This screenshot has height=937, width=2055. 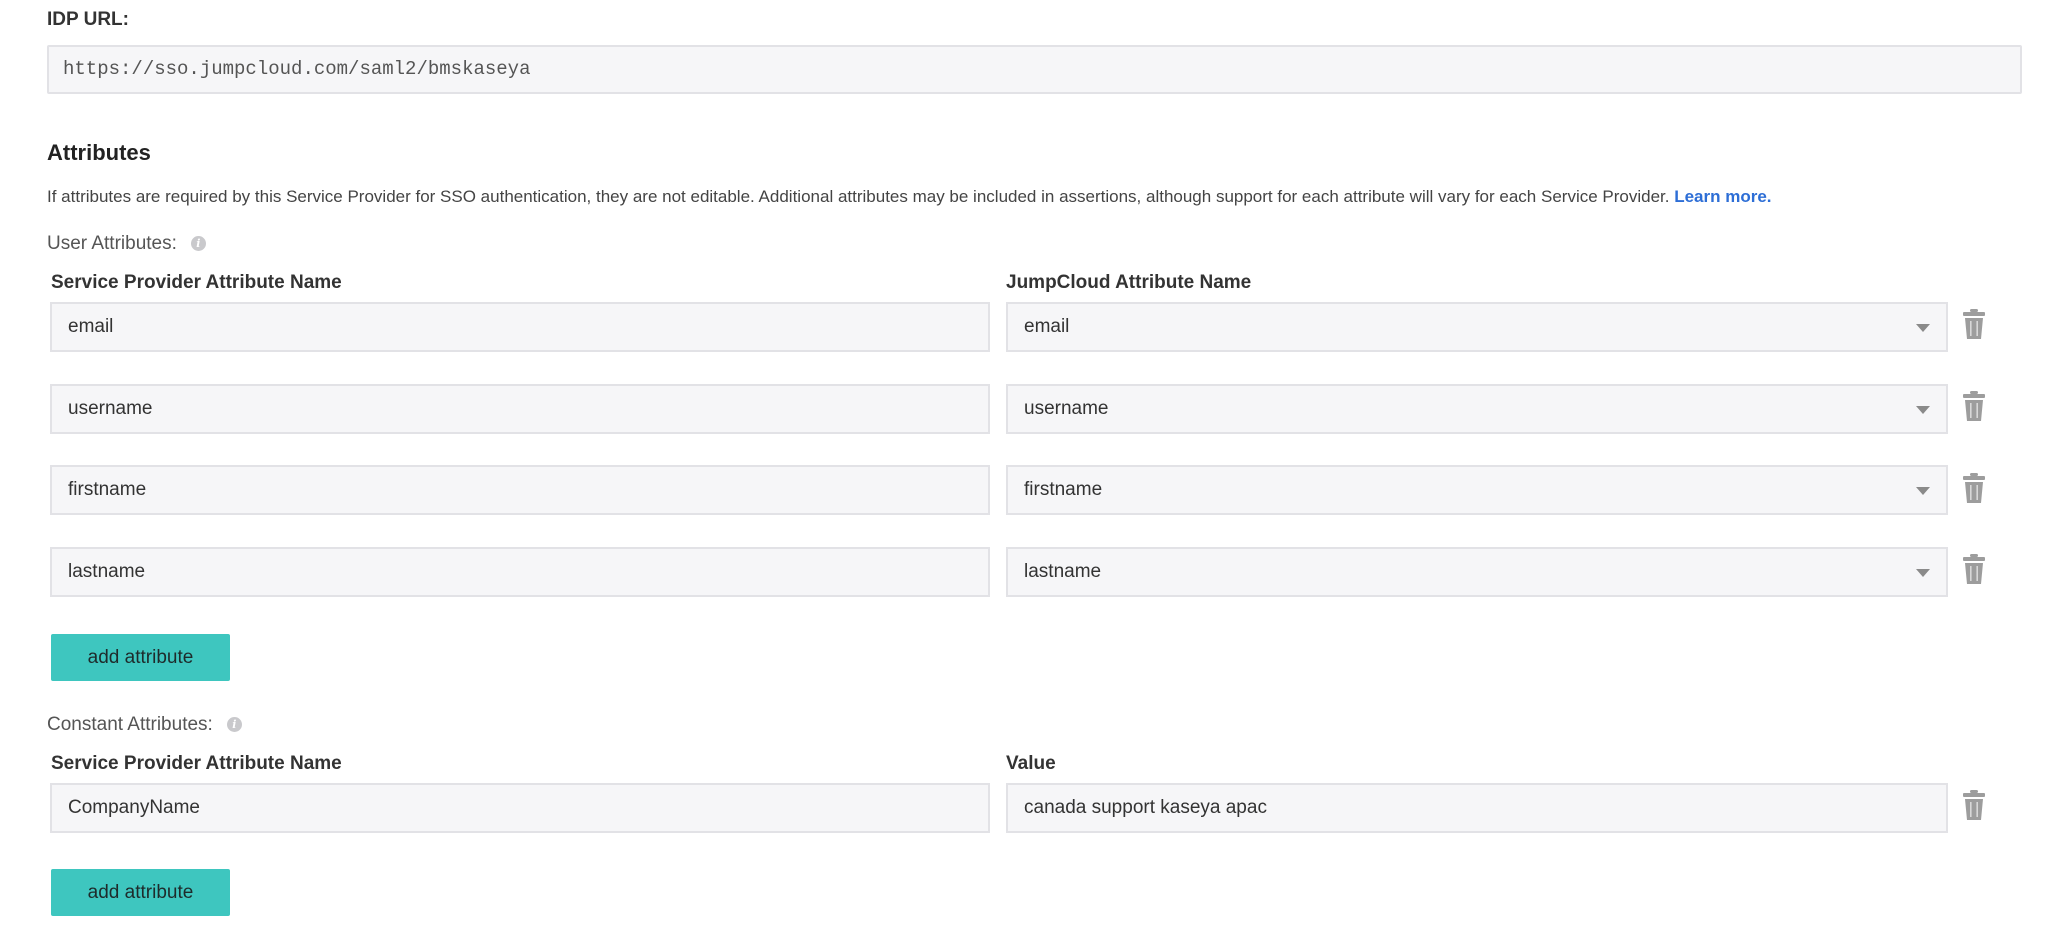 What do you see at coordinates (520, 808) in the screenshot?
I see `constant-sp-attribute-input: CompanyName` at bounding box center [520, 808].